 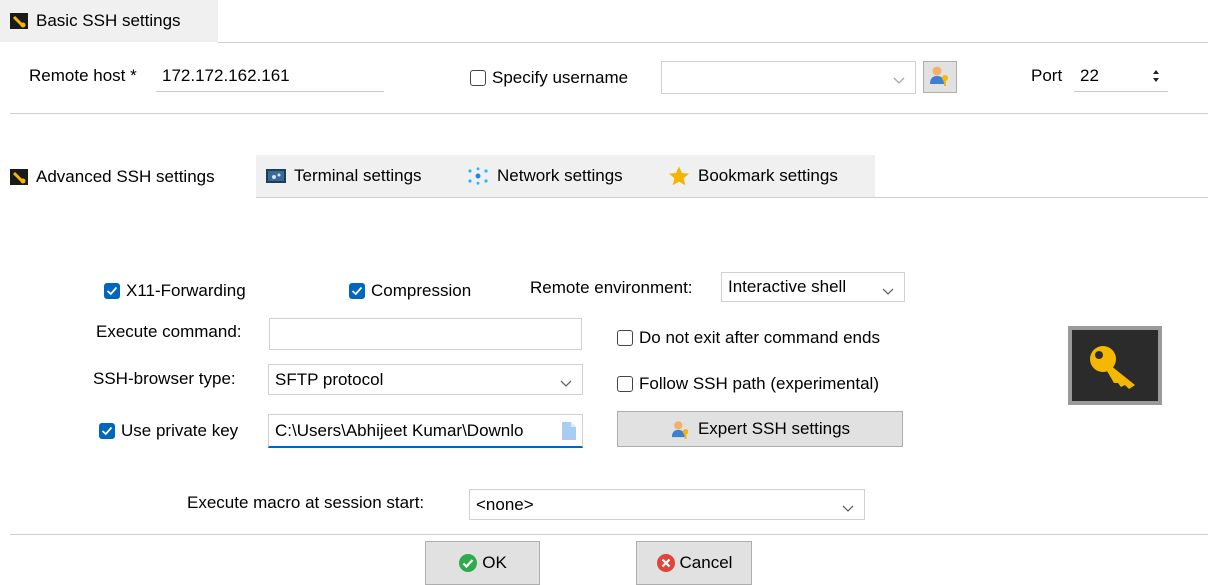 I want to click on execute-macro-value: <none>, so click(x=505, y=504).